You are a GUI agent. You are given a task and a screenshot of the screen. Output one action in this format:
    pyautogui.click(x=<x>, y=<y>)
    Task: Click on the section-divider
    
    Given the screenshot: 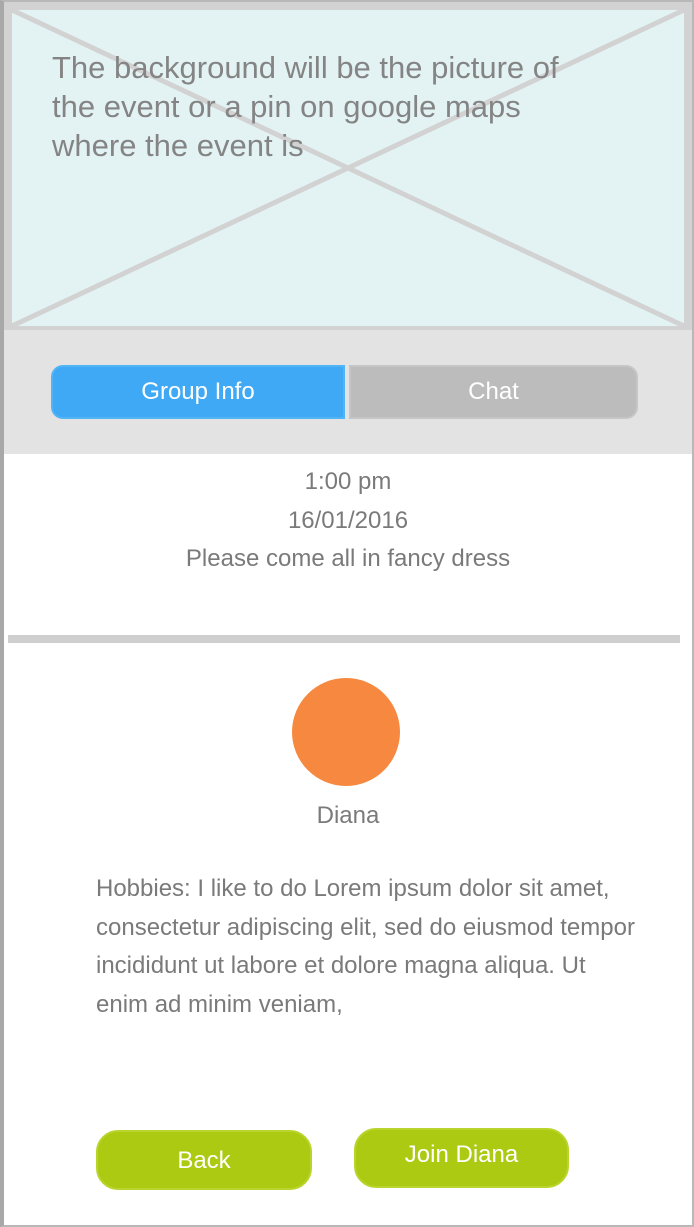 What is the action you would take?
    pyautogui.click(x=344, y=639)
    